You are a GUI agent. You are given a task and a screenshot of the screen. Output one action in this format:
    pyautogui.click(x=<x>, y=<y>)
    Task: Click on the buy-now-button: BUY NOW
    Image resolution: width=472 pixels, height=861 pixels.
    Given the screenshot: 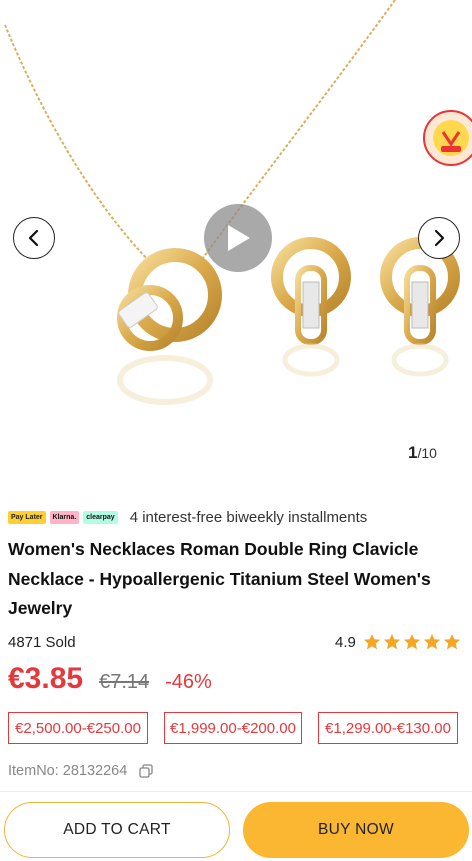 What is the action you would take?
    pyautogui.click(x=356, y=830)
    